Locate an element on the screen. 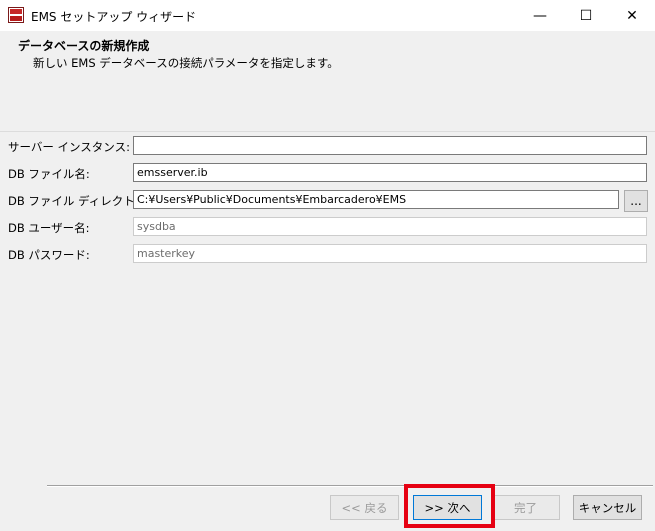  next-button-highlight is located at coordinates (449, 506).